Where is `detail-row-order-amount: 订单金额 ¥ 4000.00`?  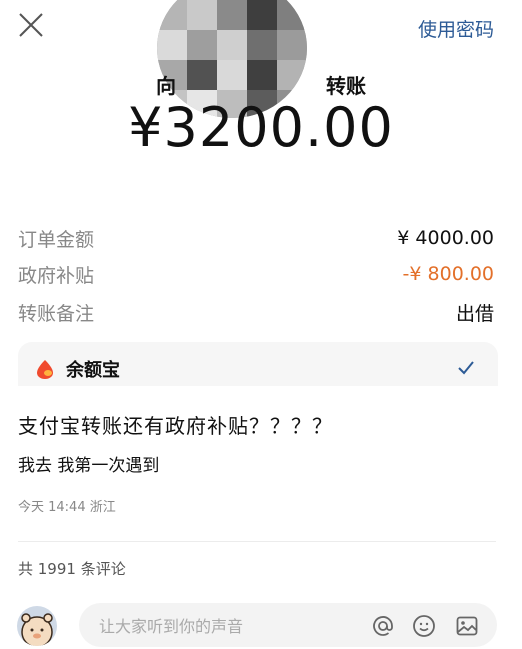 detail-row-order-amount: 订单金额 ¥ 4000.00 is located at coordinates (256, 238).